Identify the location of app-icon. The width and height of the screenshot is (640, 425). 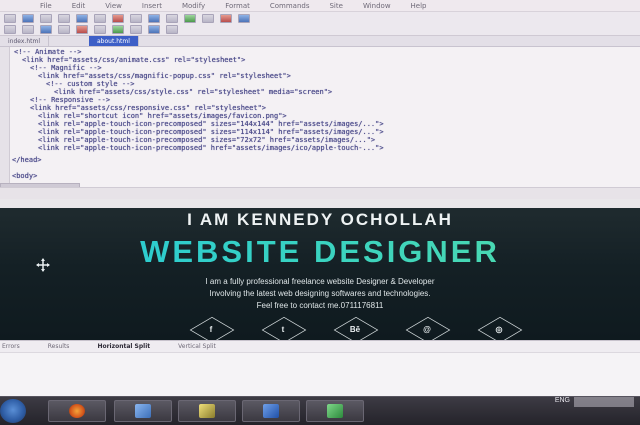
(143, 411).